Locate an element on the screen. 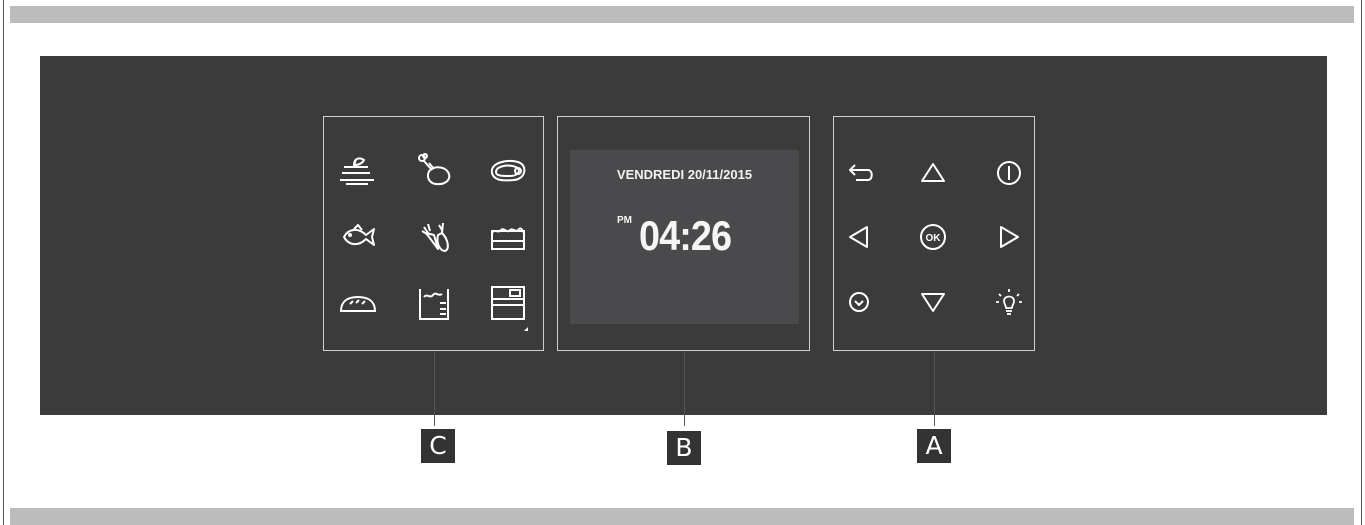 The image size is (1365, 525). callout-label-c: C is located at coordinates (438, 446).